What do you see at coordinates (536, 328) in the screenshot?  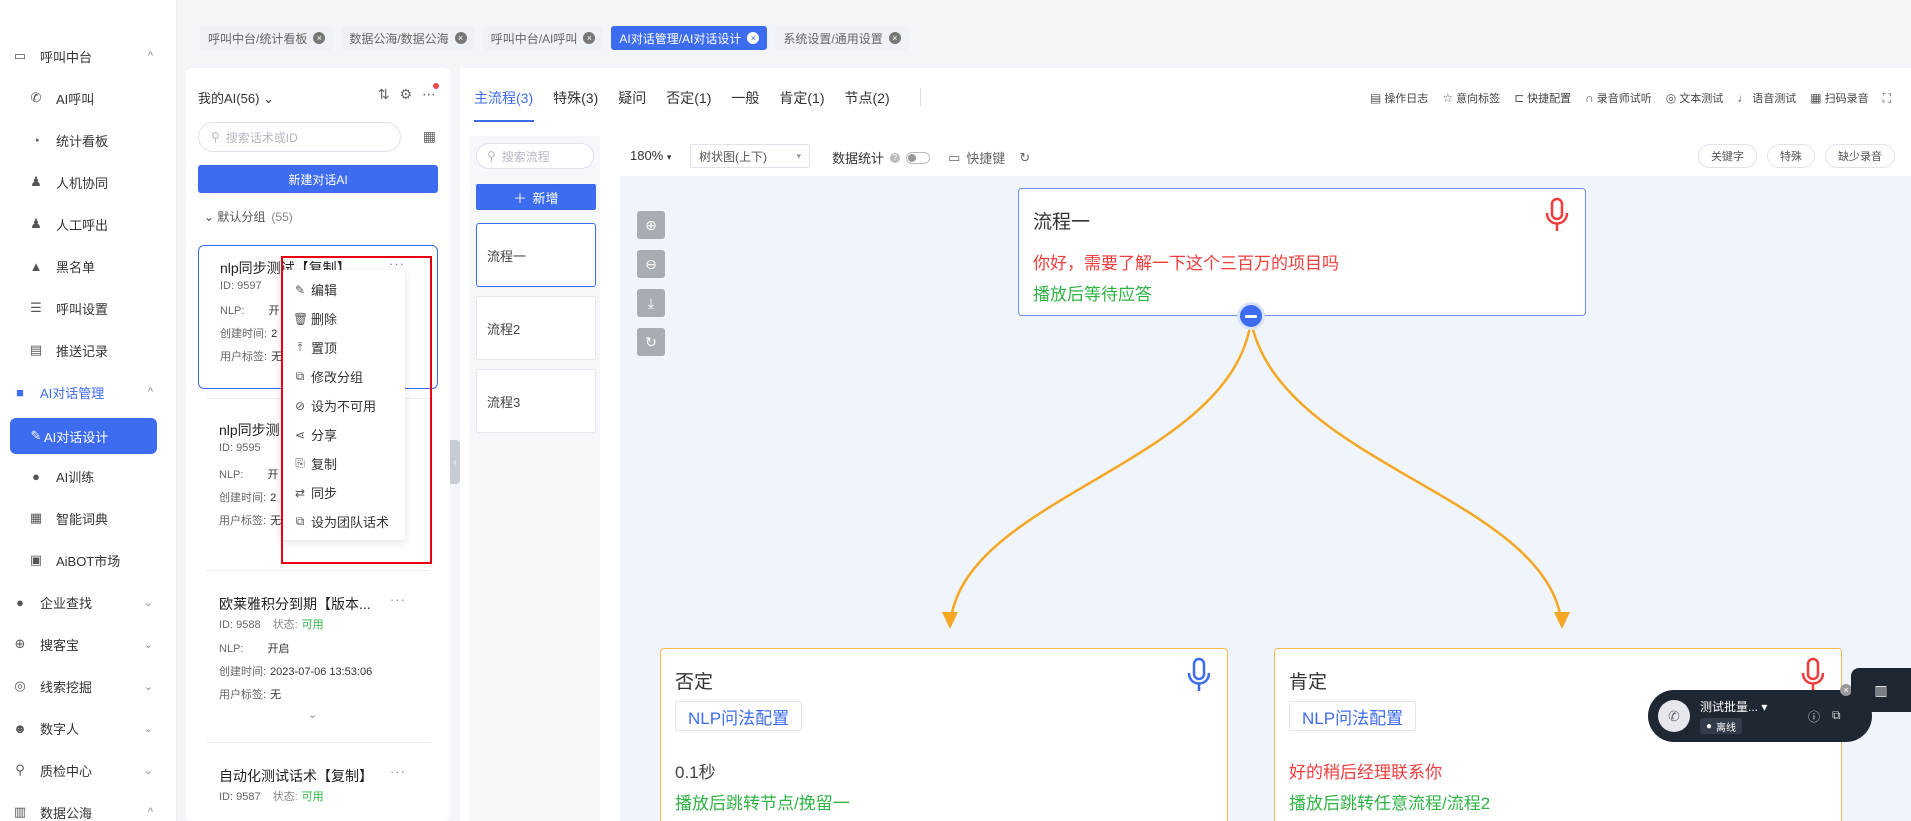 I see `flow-item: 流程2` at bounding box center [536, 328].